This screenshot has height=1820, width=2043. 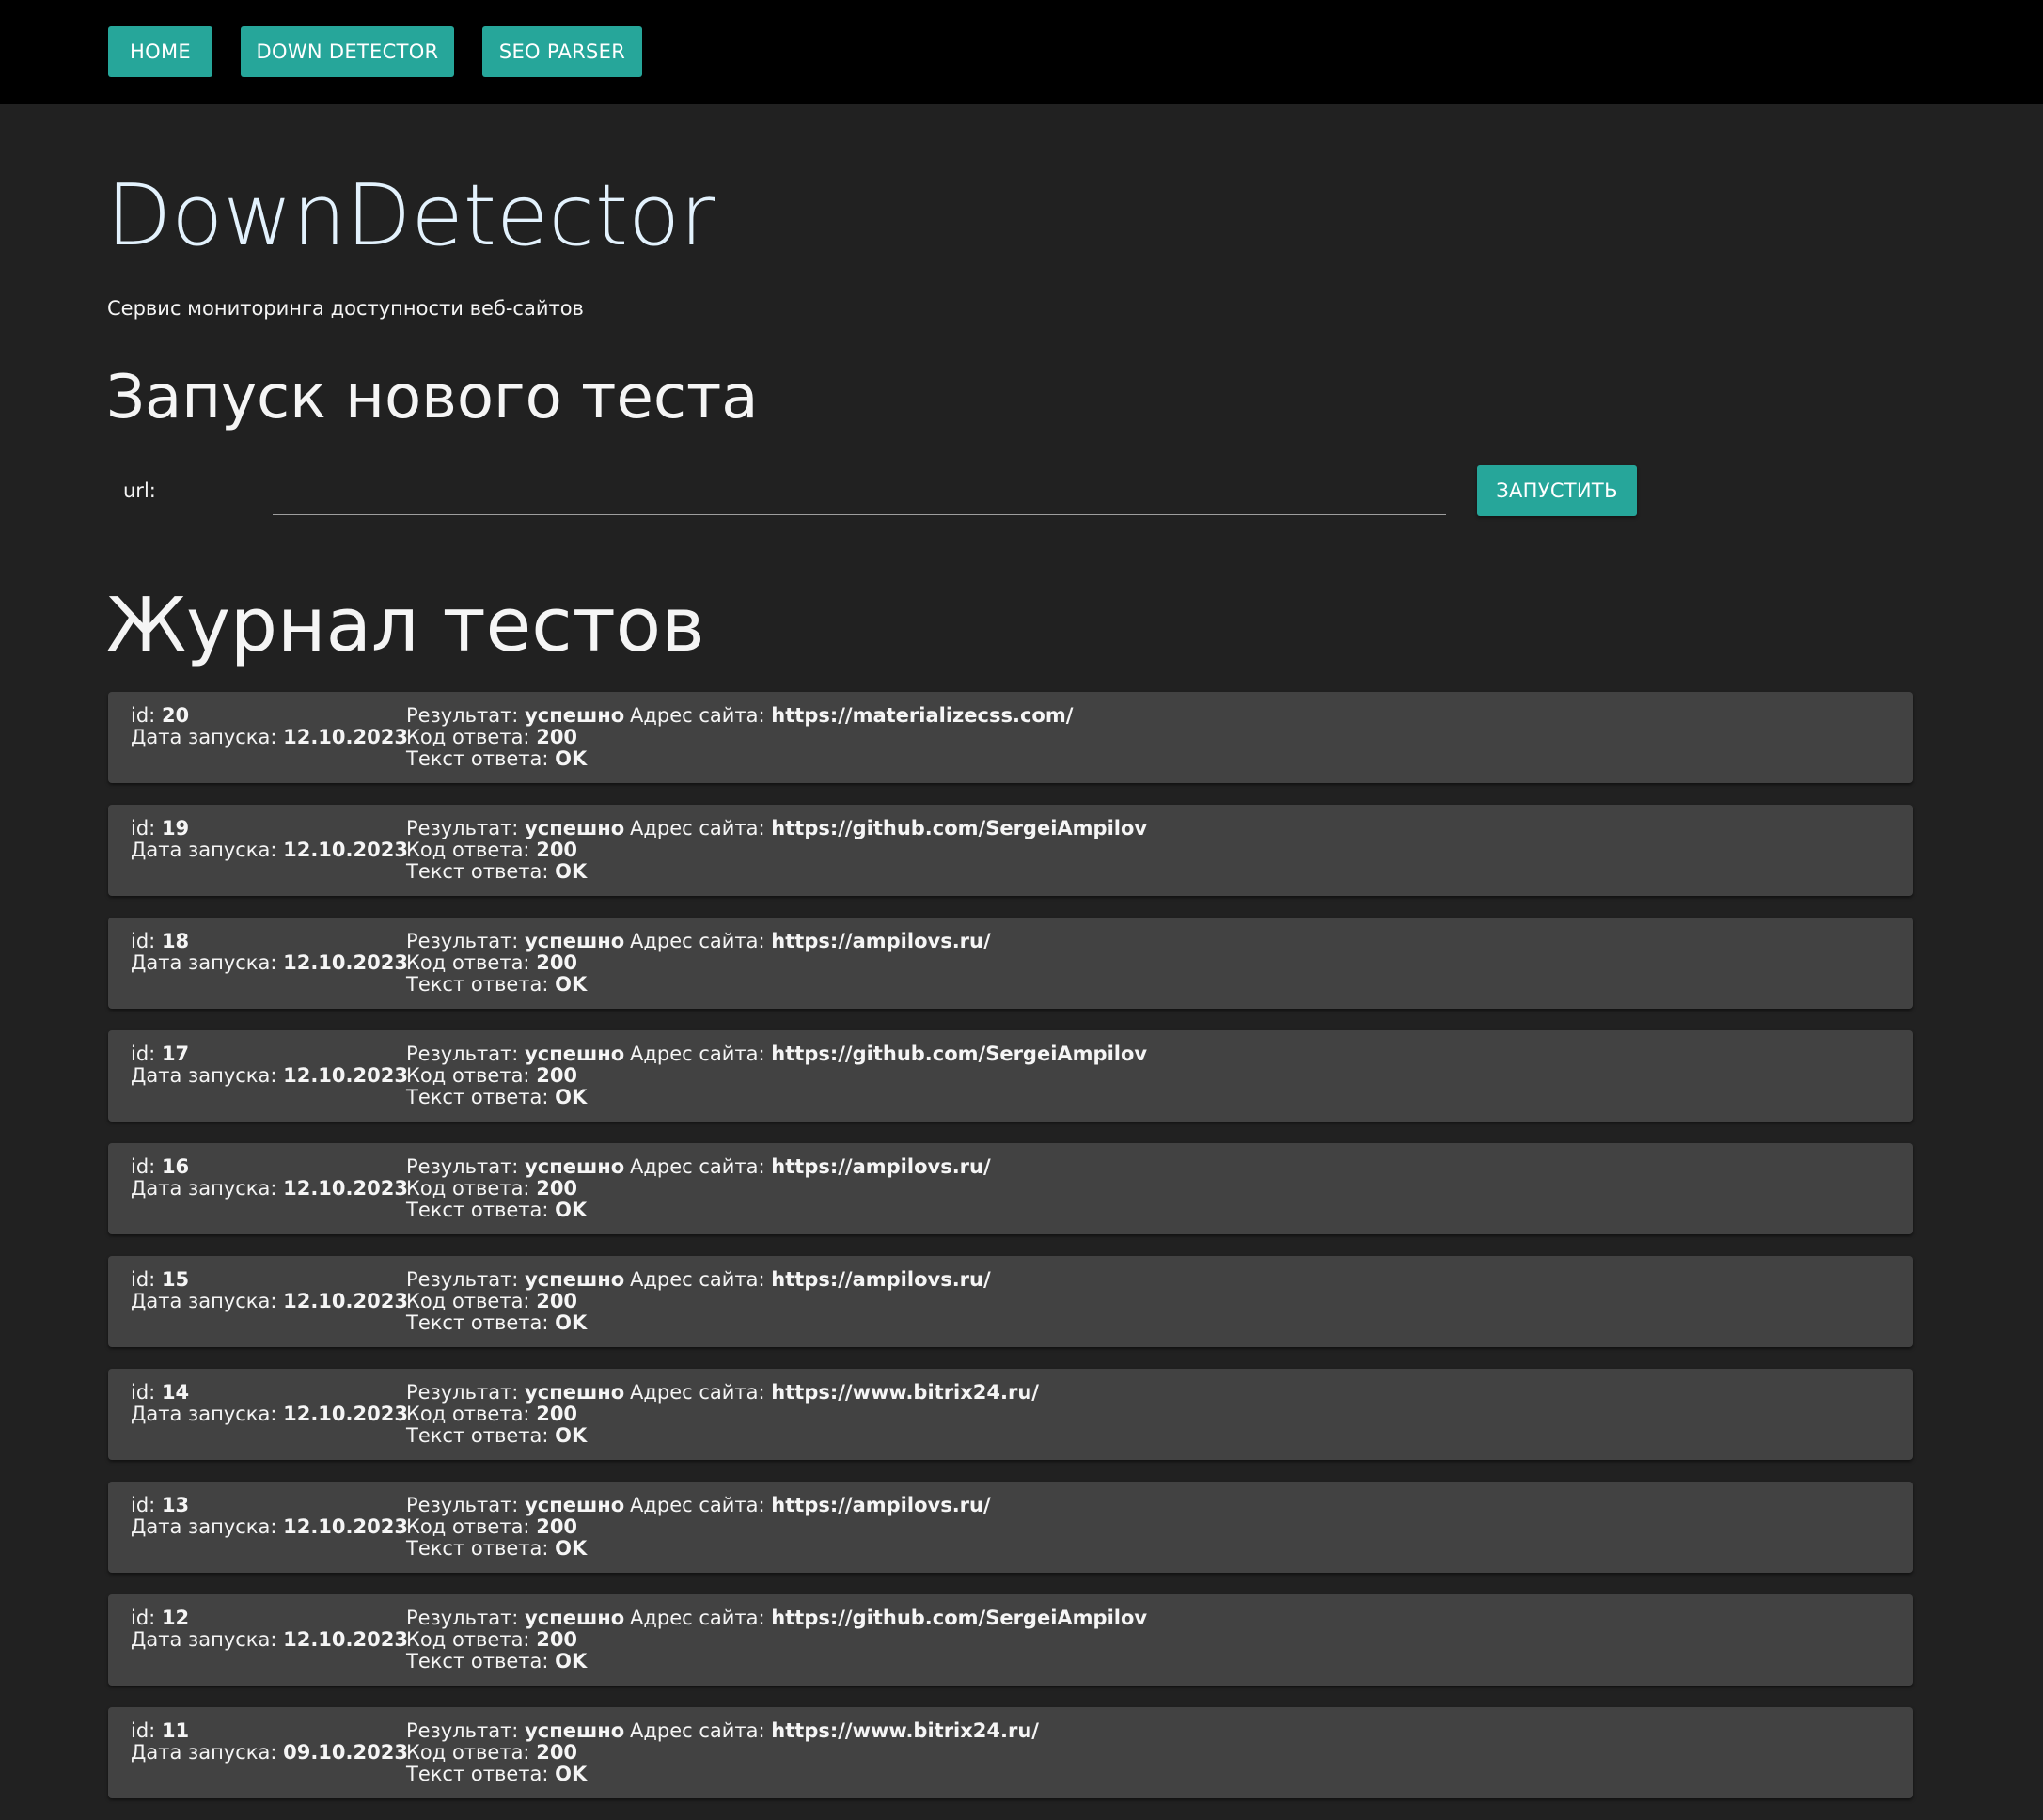 I want to click on url-input, so click(x=859, y=491).